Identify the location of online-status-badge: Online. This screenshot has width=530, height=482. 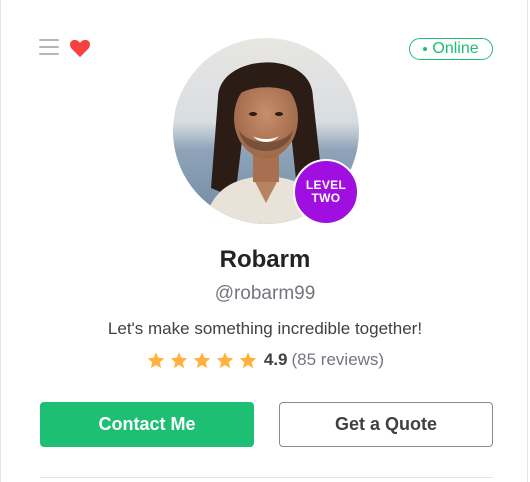
(451, 49).